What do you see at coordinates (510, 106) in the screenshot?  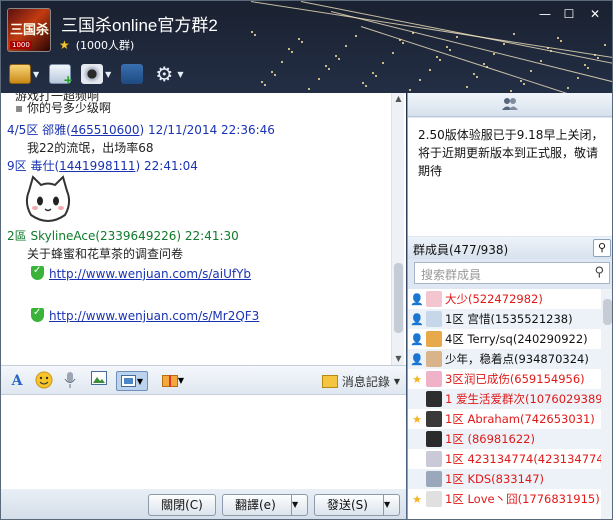 I see `group-members-icon` at bounding box center [510, 106].